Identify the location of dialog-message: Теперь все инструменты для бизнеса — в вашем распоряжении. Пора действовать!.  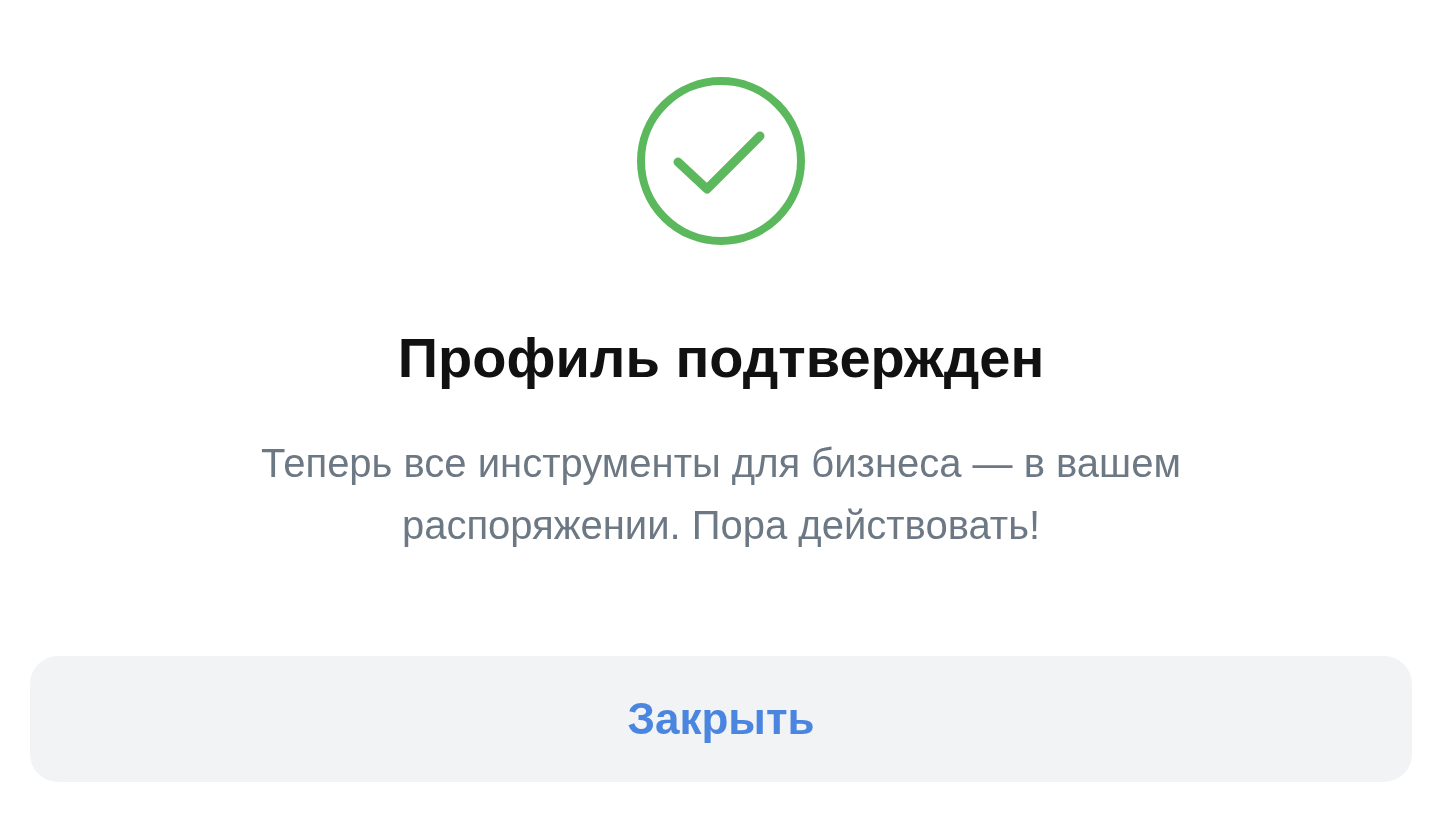
(721, 494).